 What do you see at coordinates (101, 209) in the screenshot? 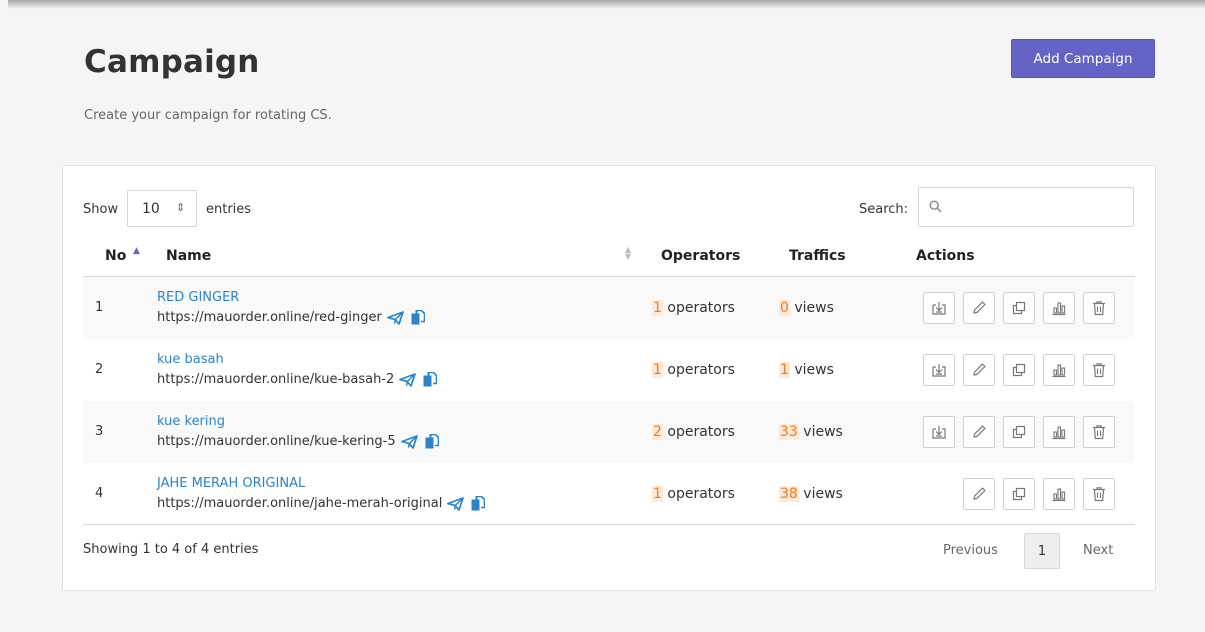
I see `show-label: Show` at bounding box center [101, 209].